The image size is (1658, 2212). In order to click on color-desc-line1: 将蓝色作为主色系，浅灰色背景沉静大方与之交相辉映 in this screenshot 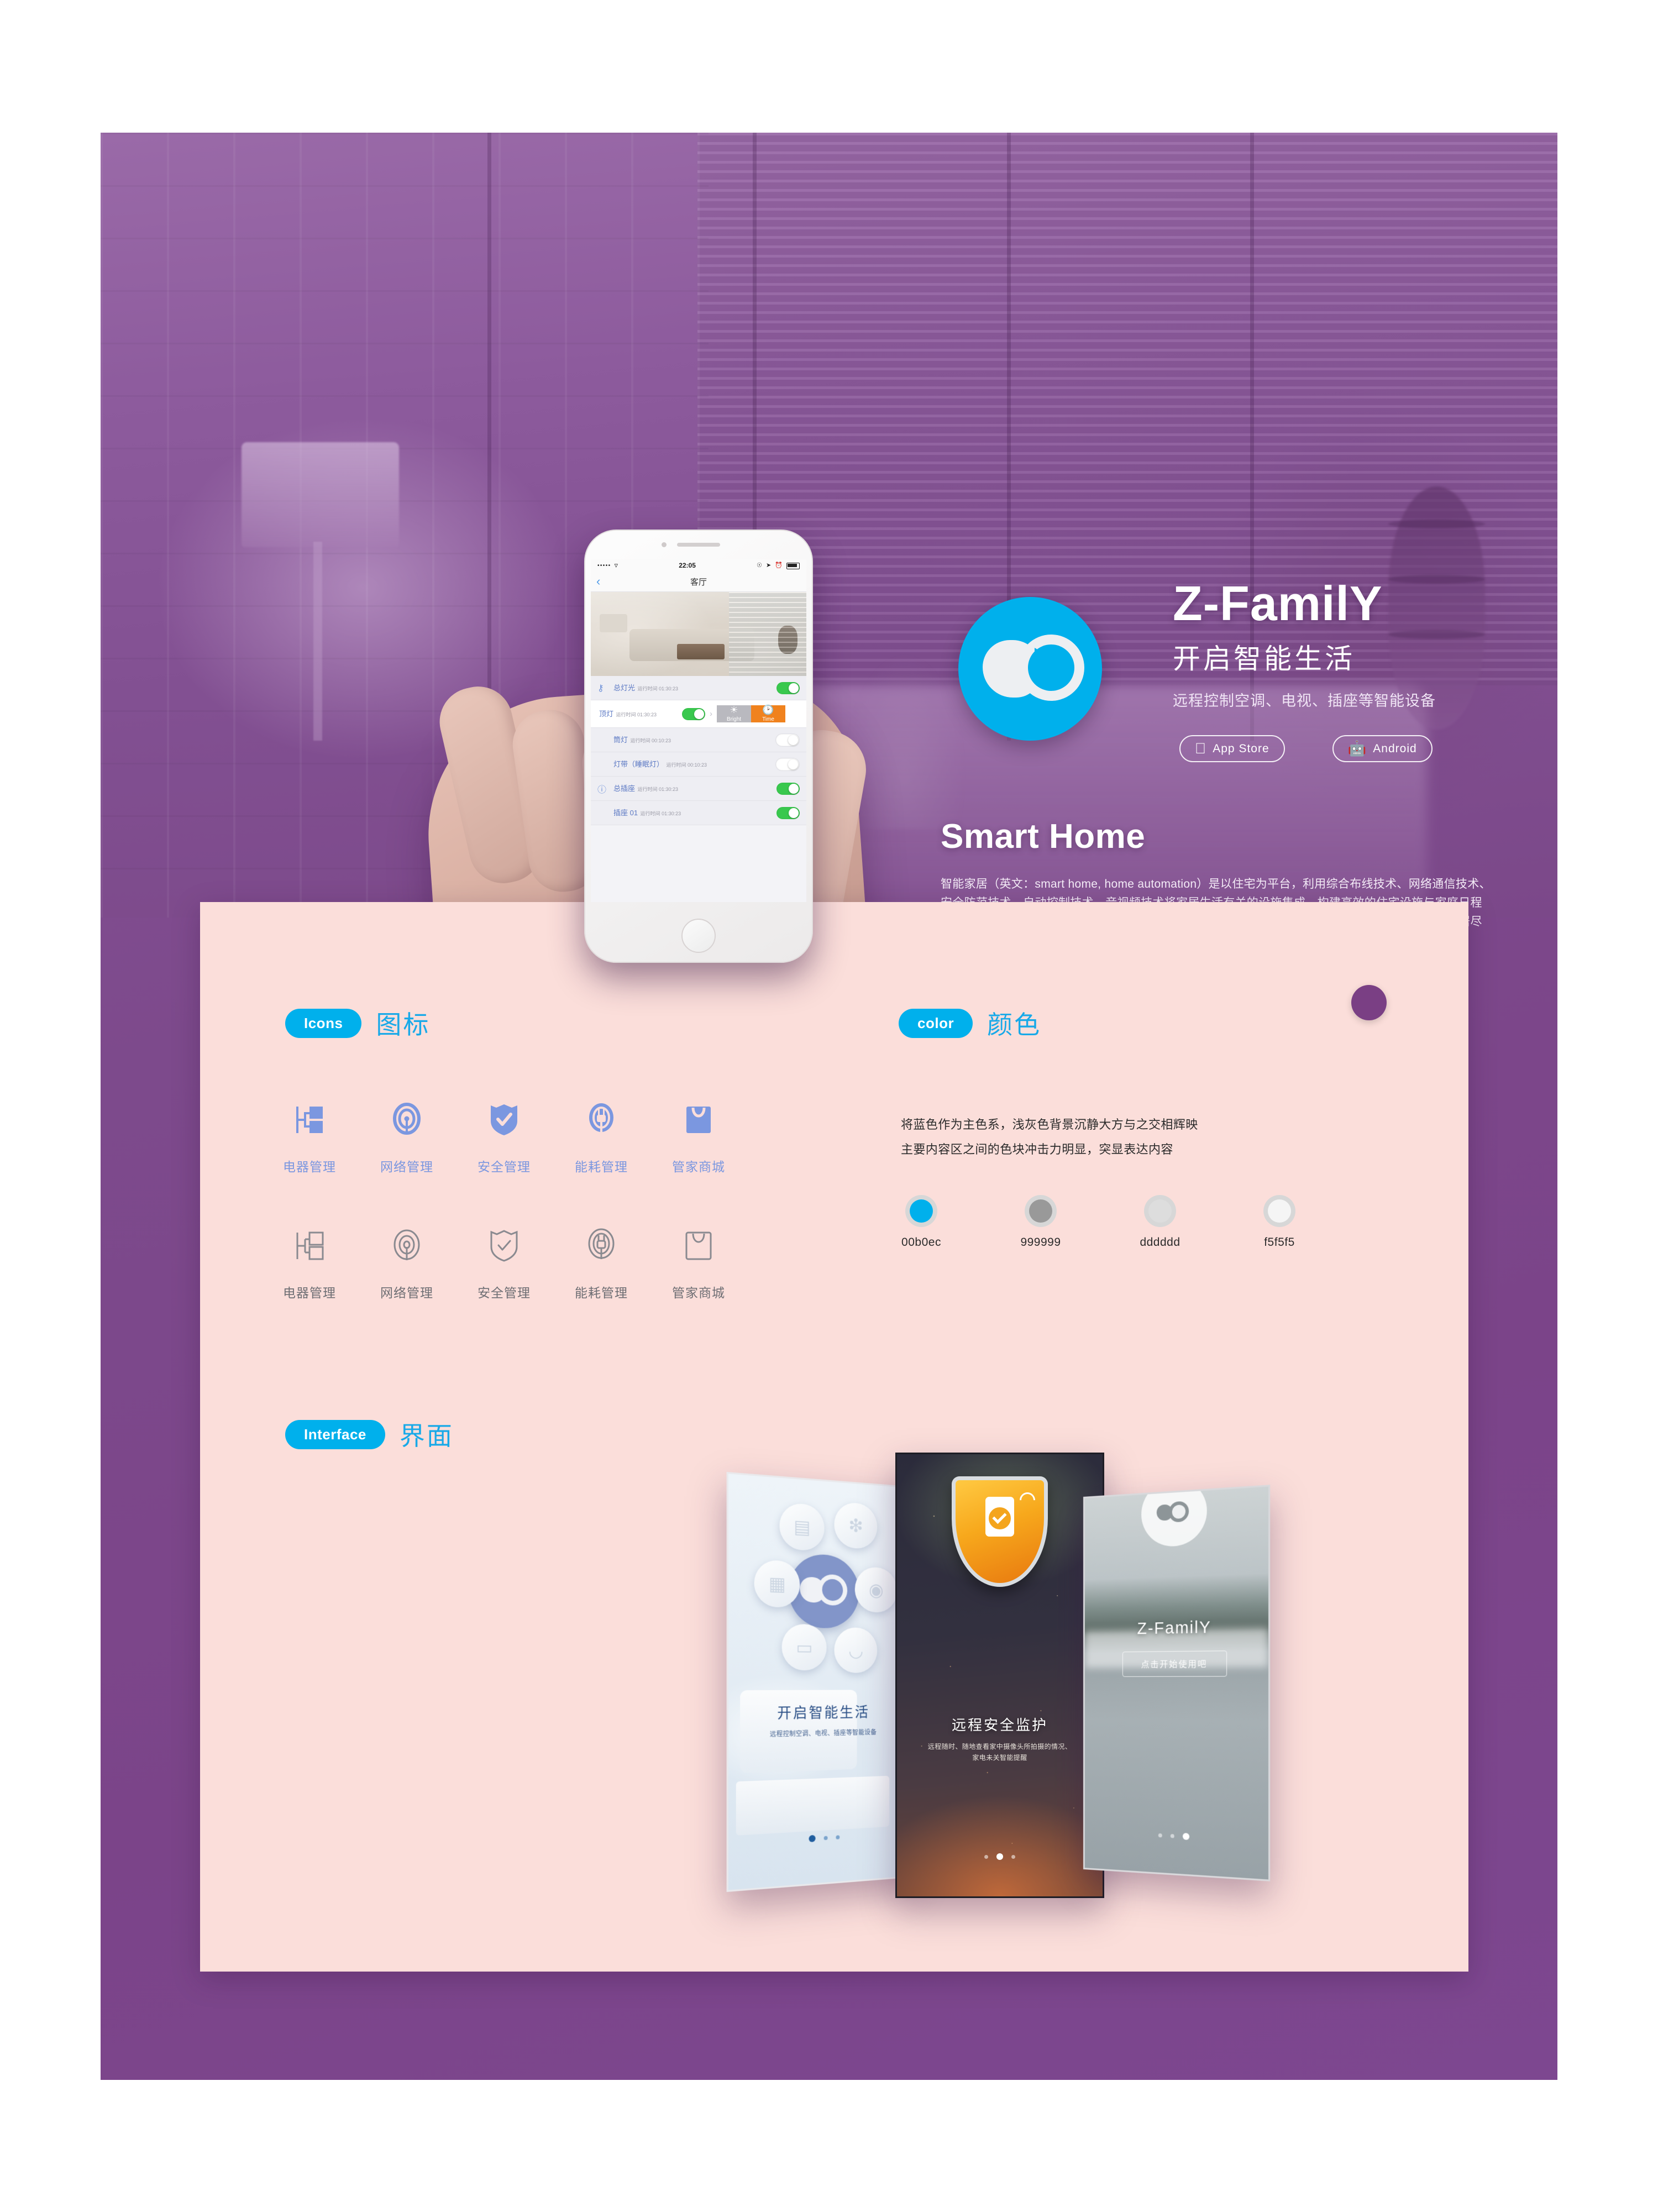, I will do `click(1049, 1124)`.